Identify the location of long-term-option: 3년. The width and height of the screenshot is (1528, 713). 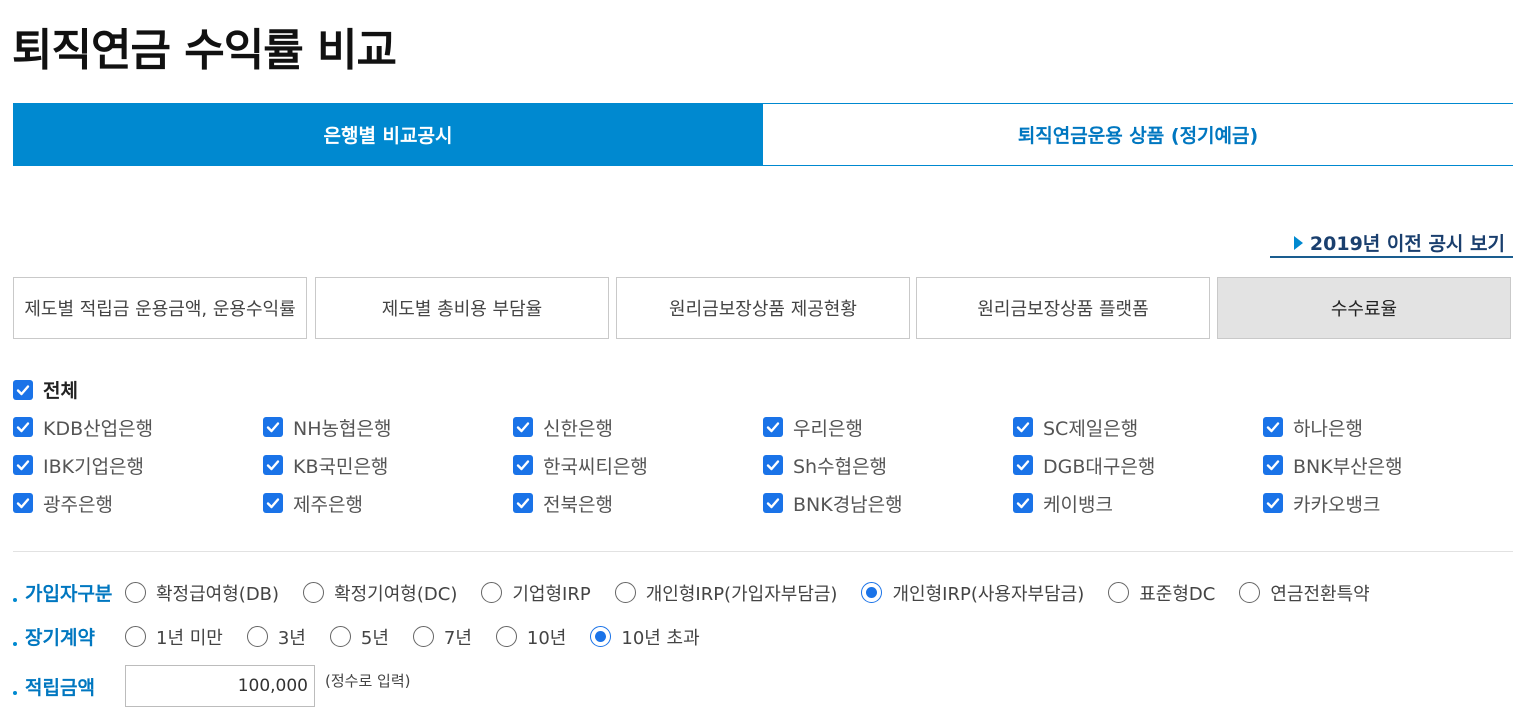
(276, 637).